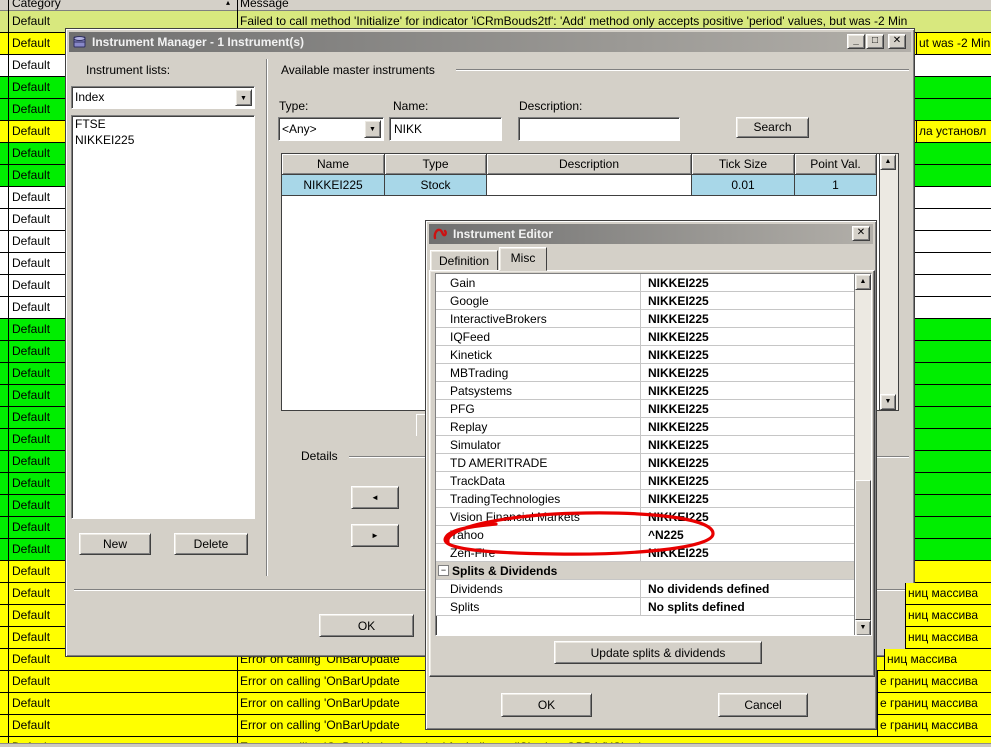 Image resolution: width=991 pixels, height=747 pixels. What do you see at coordinates (653, 571) in the screenshot?
I see `property-section-header: − Splits & Dividends` at bounding box center [653, 571].